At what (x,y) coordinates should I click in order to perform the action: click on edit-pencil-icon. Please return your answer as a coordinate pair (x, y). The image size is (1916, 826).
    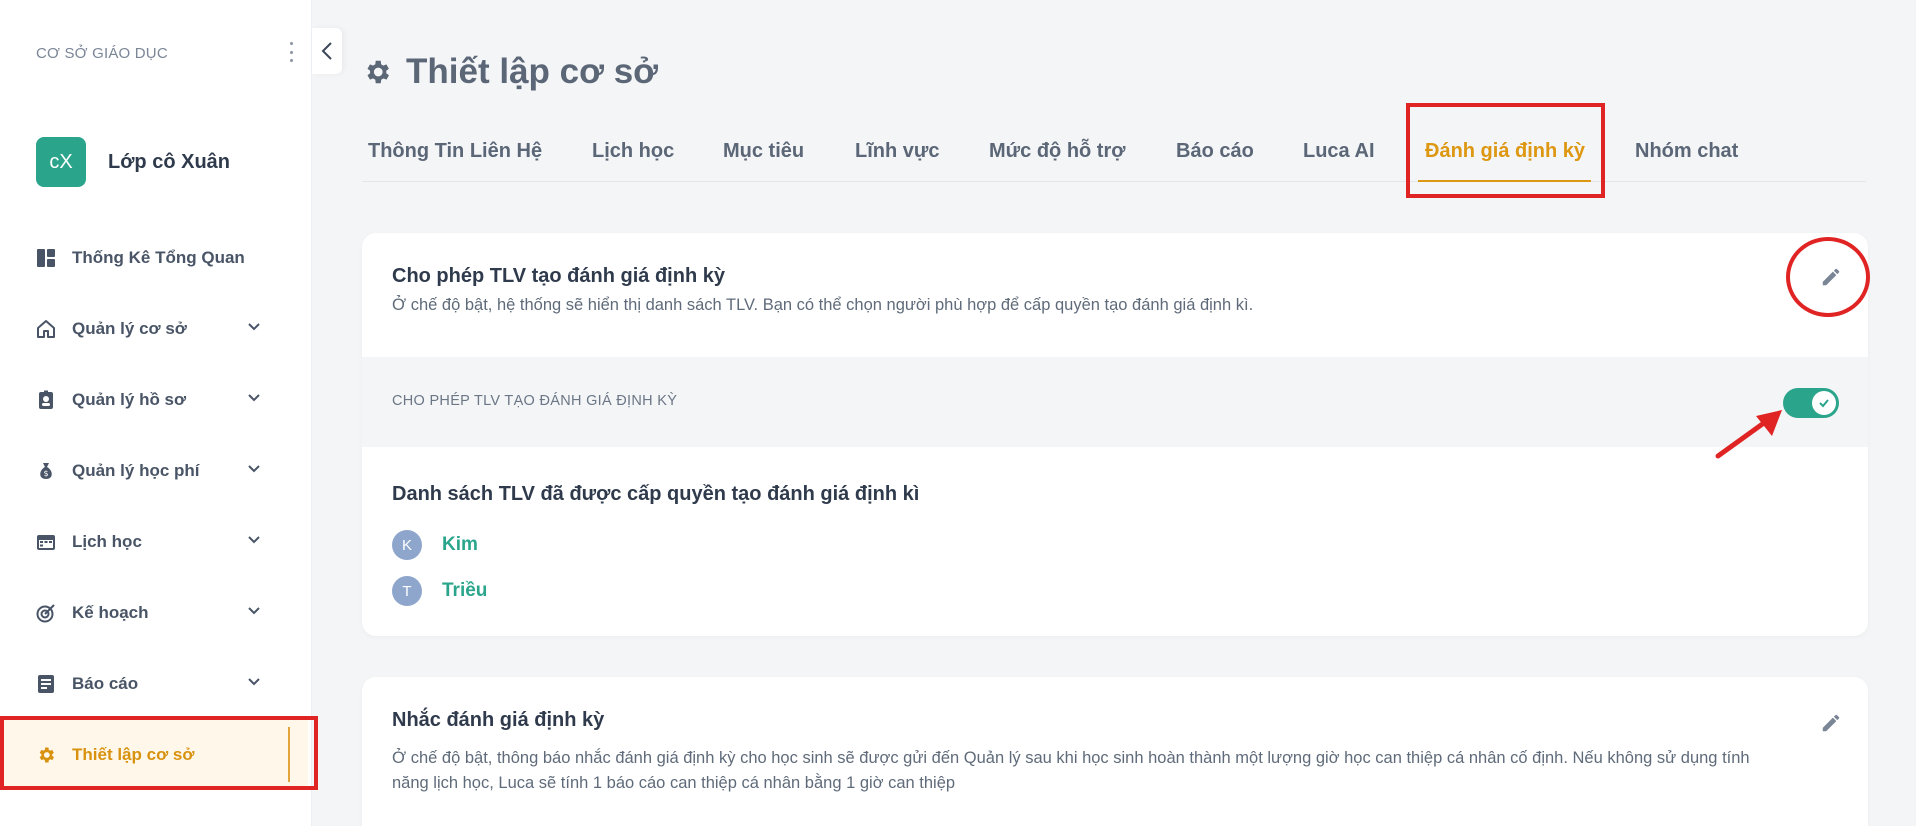
    Looking at the image, I should click on (1831, 723).